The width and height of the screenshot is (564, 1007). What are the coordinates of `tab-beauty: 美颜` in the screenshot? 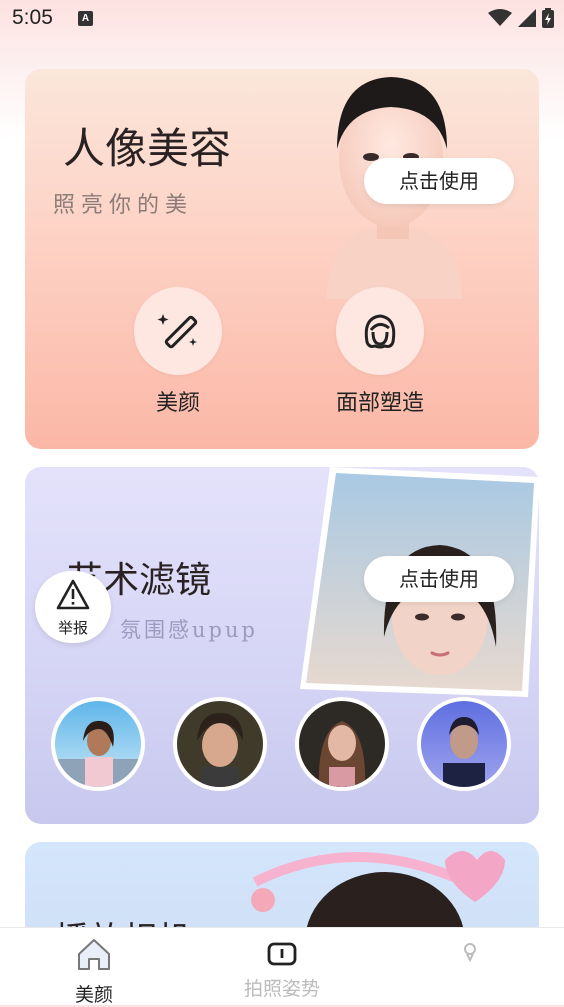 It's located at (94, 967).